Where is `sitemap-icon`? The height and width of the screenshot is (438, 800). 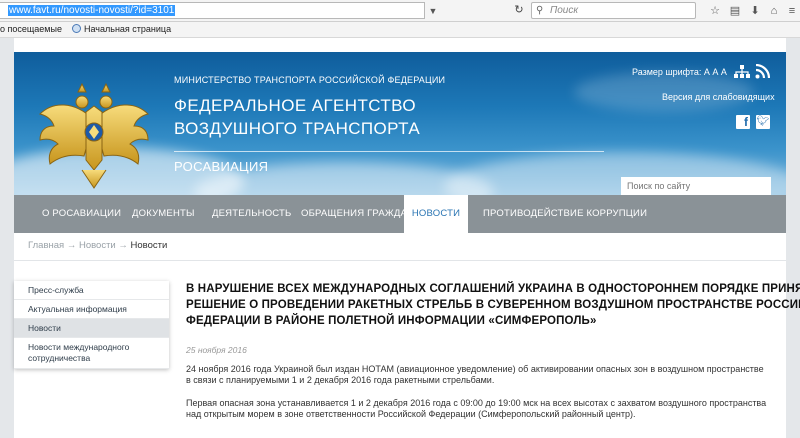
sitemap-icon is located at coordinates (742, 71).